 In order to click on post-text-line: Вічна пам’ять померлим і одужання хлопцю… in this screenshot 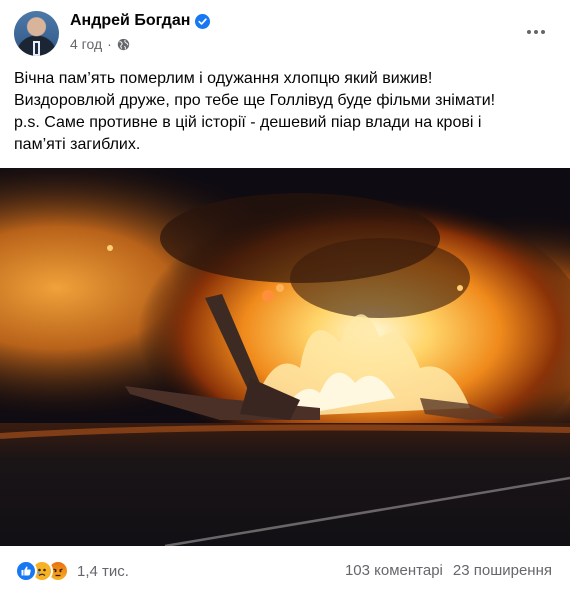, I will do `click(223, 78)`.